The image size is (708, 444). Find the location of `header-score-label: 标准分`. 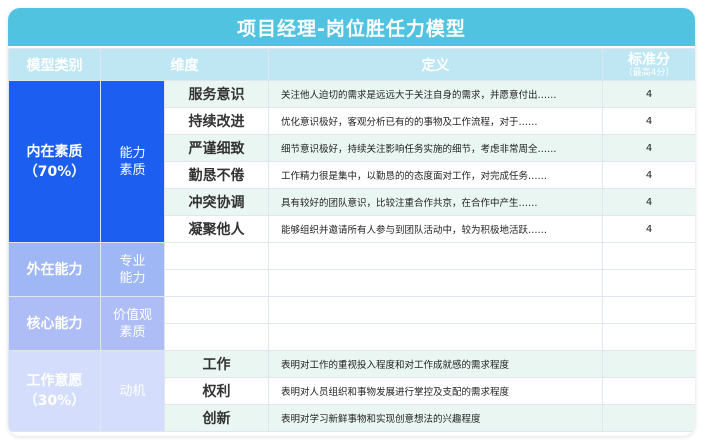

header-score-label: 标准分 is located at coordinates (649, 59).